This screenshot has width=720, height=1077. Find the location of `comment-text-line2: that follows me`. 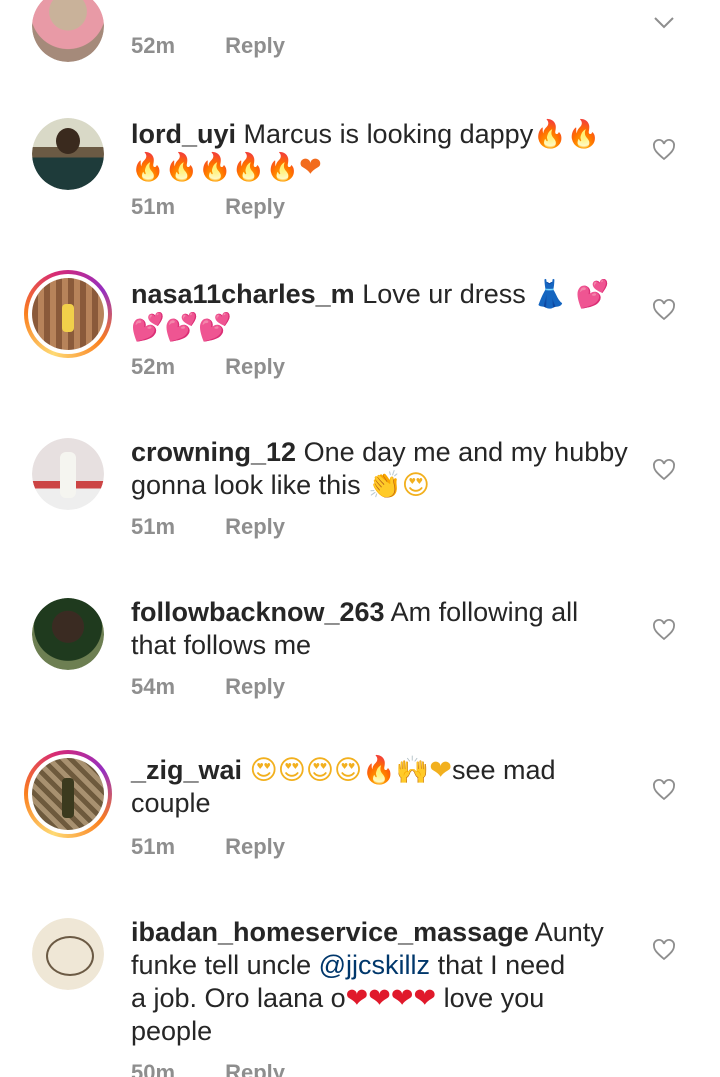

comment-text-line2: that follows me is located at coordinates (221, 645).